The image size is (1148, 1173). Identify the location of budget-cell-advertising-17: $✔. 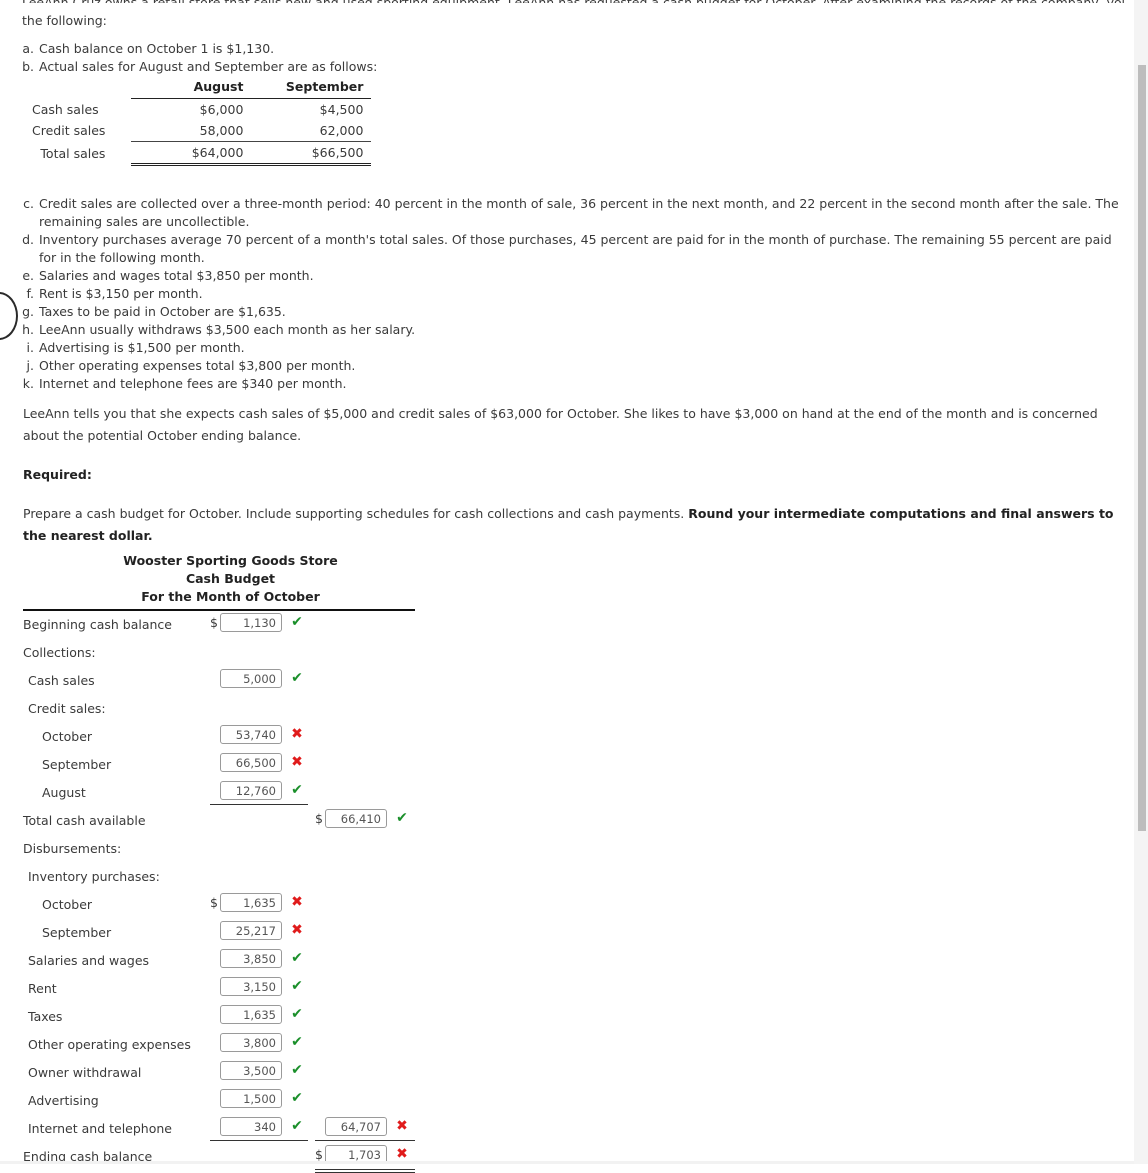
(257, 1098).